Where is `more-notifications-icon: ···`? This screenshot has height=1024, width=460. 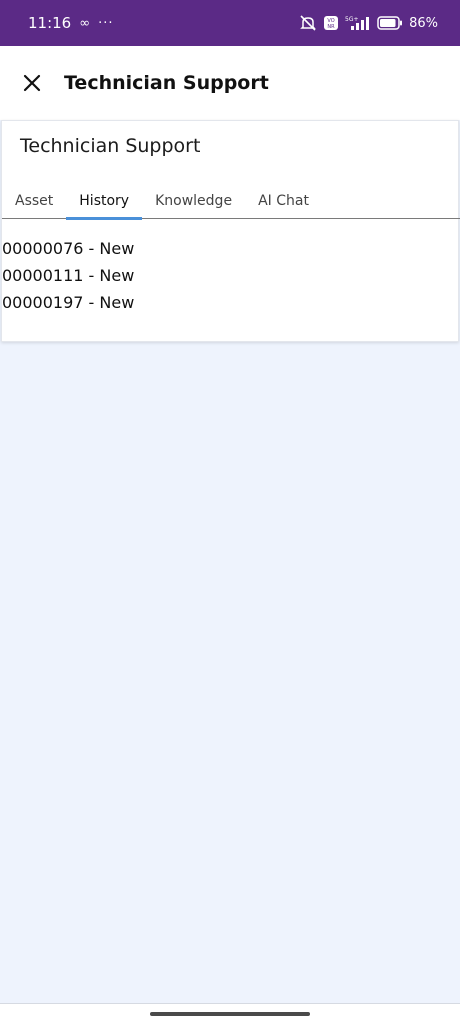
more-notifications-icon: ··· is located at coordinates (106, 23).